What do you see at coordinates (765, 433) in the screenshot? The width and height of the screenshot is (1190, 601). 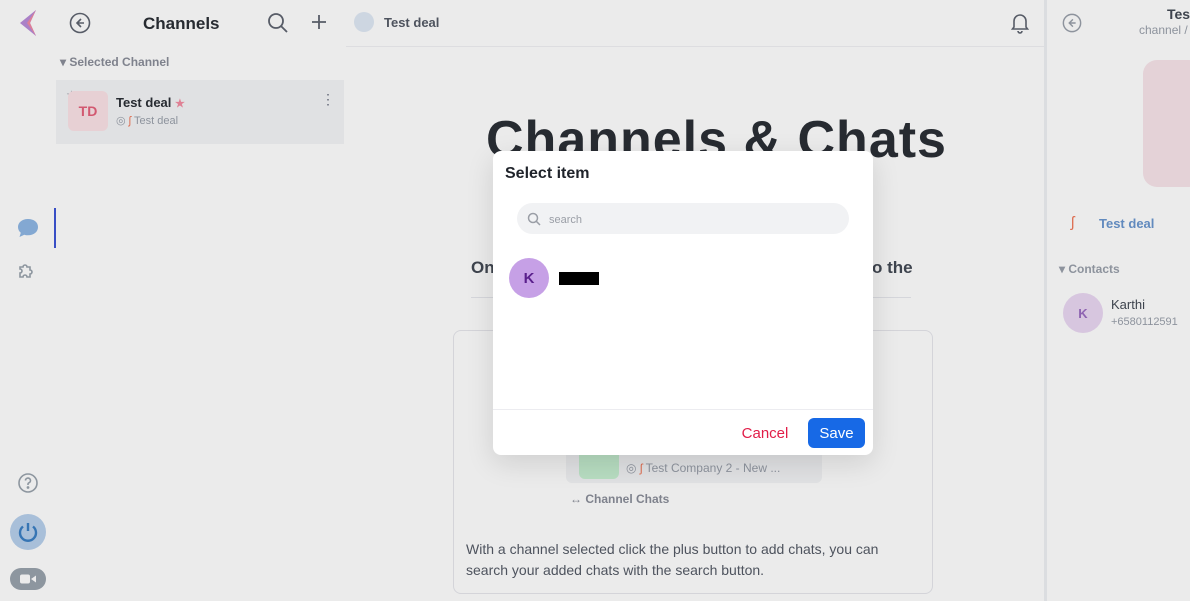 I see `cancel-button: Cancel` at bounding box center [765, 433].